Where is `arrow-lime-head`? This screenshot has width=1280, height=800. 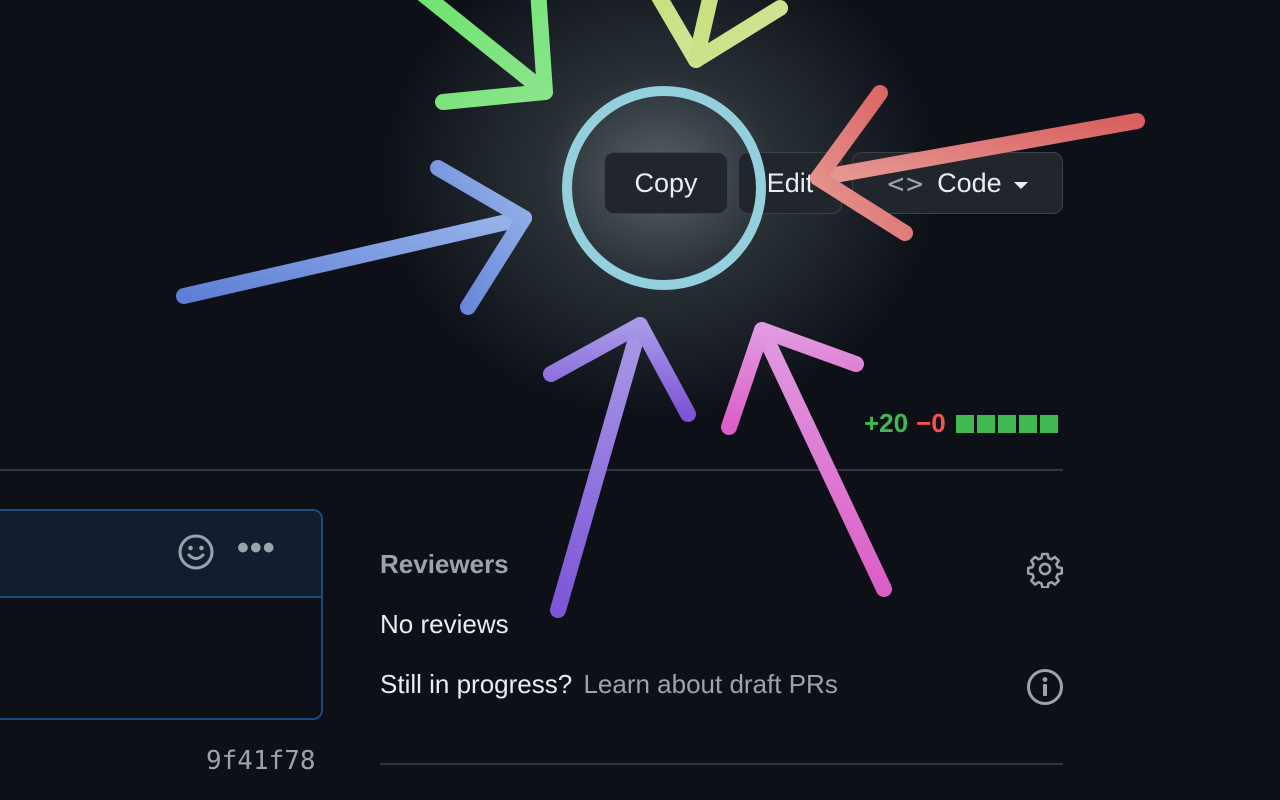
arrow-lime-head is located at coordinates (738, 34).